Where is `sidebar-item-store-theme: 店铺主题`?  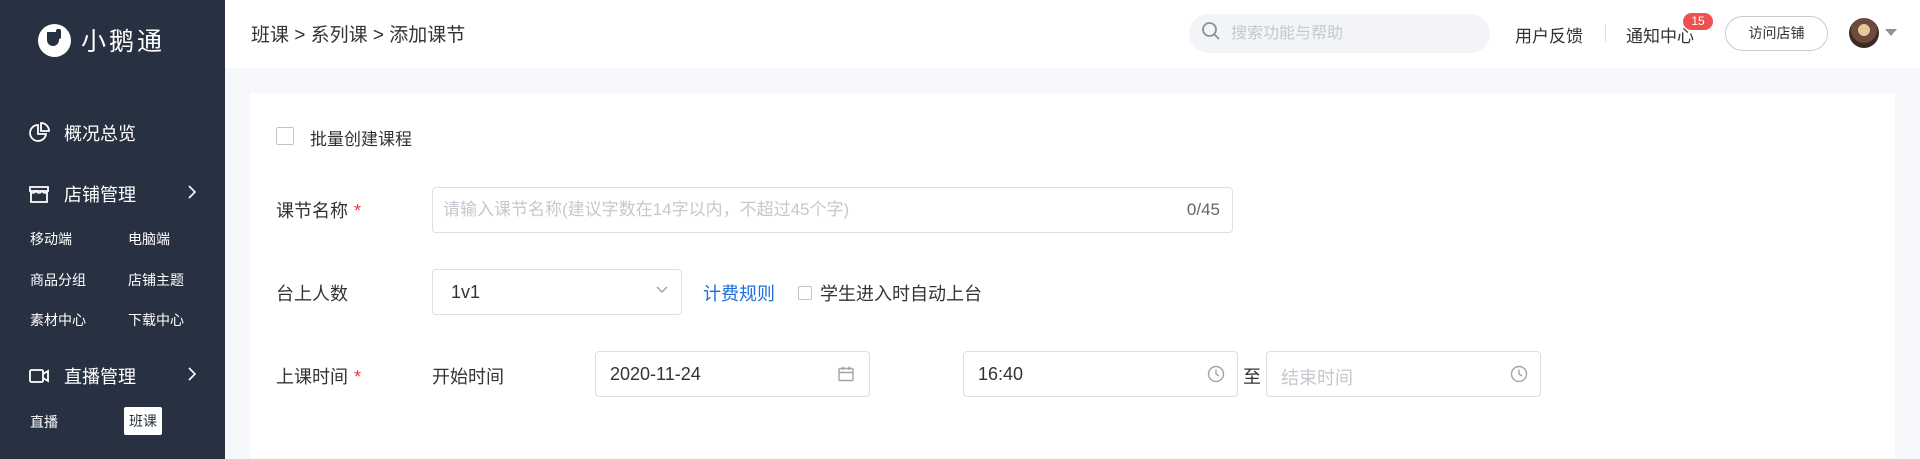
sidebar-item-store-theme: 店铺主题 is located at coordinates (156, 280).